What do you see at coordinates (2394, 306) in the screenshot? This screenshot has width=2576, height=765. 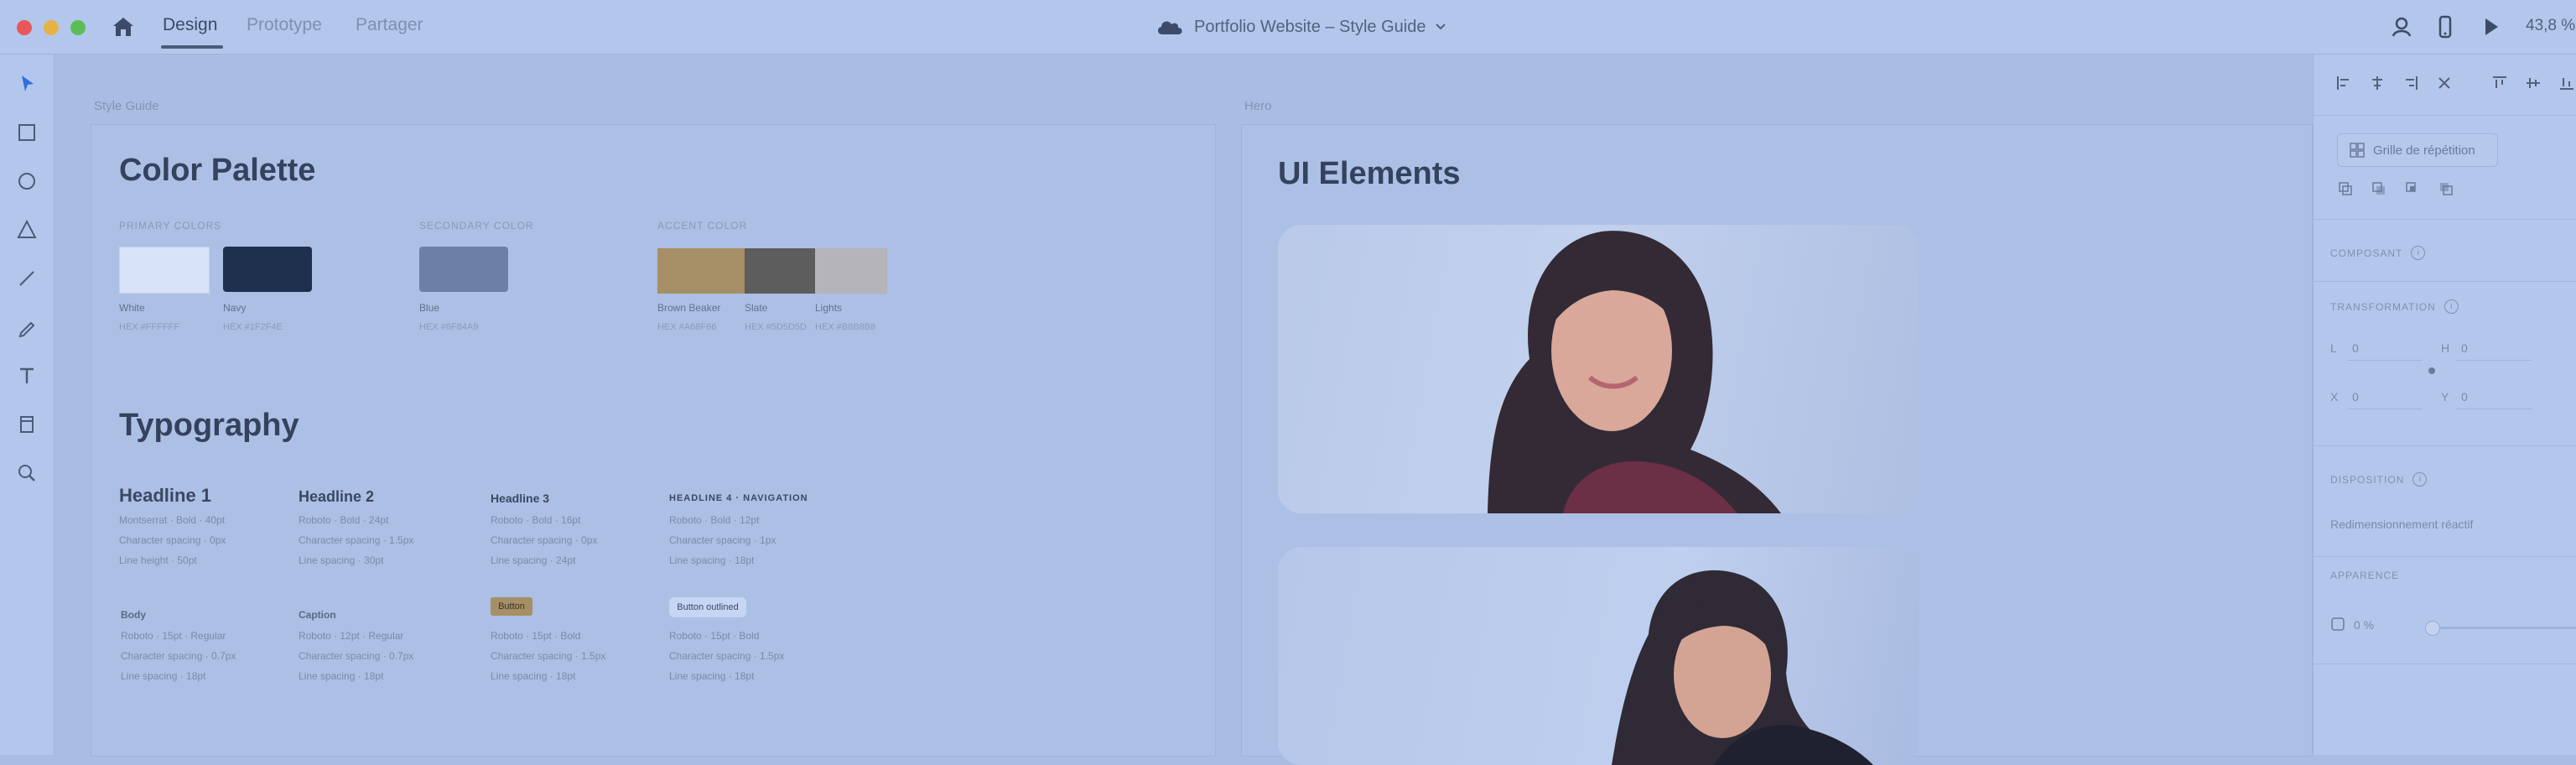 I see `transform-section: Transformation i` at bounding box center [2394, 306].